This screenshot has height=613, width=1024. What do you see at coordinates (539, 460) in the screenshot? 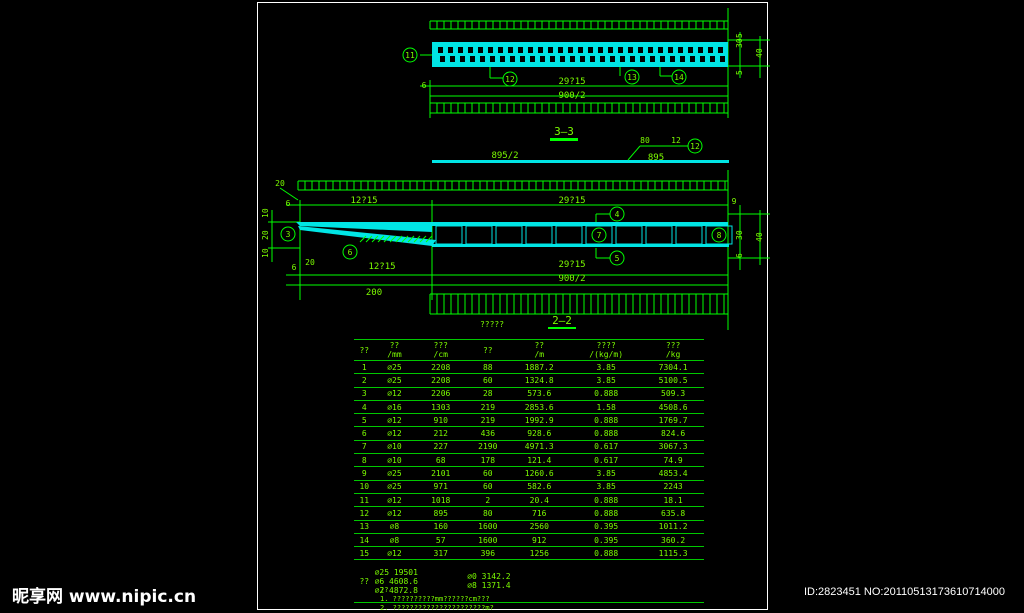
I see `table-cell: 121.4` at bounding box center [539, 460].